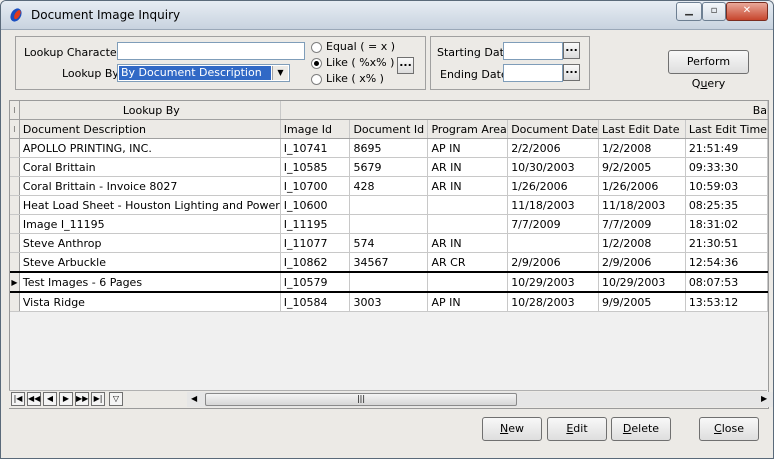 Image resolution: width=774 pixels, height=459 pixels. I want to click on first-record-icon: |◀, so click(18, 399).